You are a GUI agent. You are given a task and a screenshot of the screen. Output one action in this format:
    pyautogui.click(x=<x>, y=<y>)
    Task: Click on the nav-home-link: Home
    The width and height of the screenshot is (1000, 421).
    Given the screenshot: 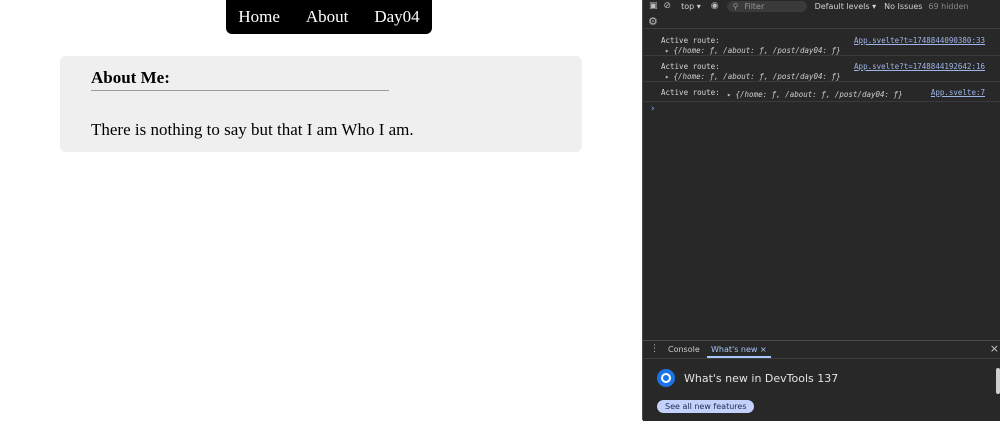 What is the action you would take?
    pyautogui.click(x=259, y=17)
    